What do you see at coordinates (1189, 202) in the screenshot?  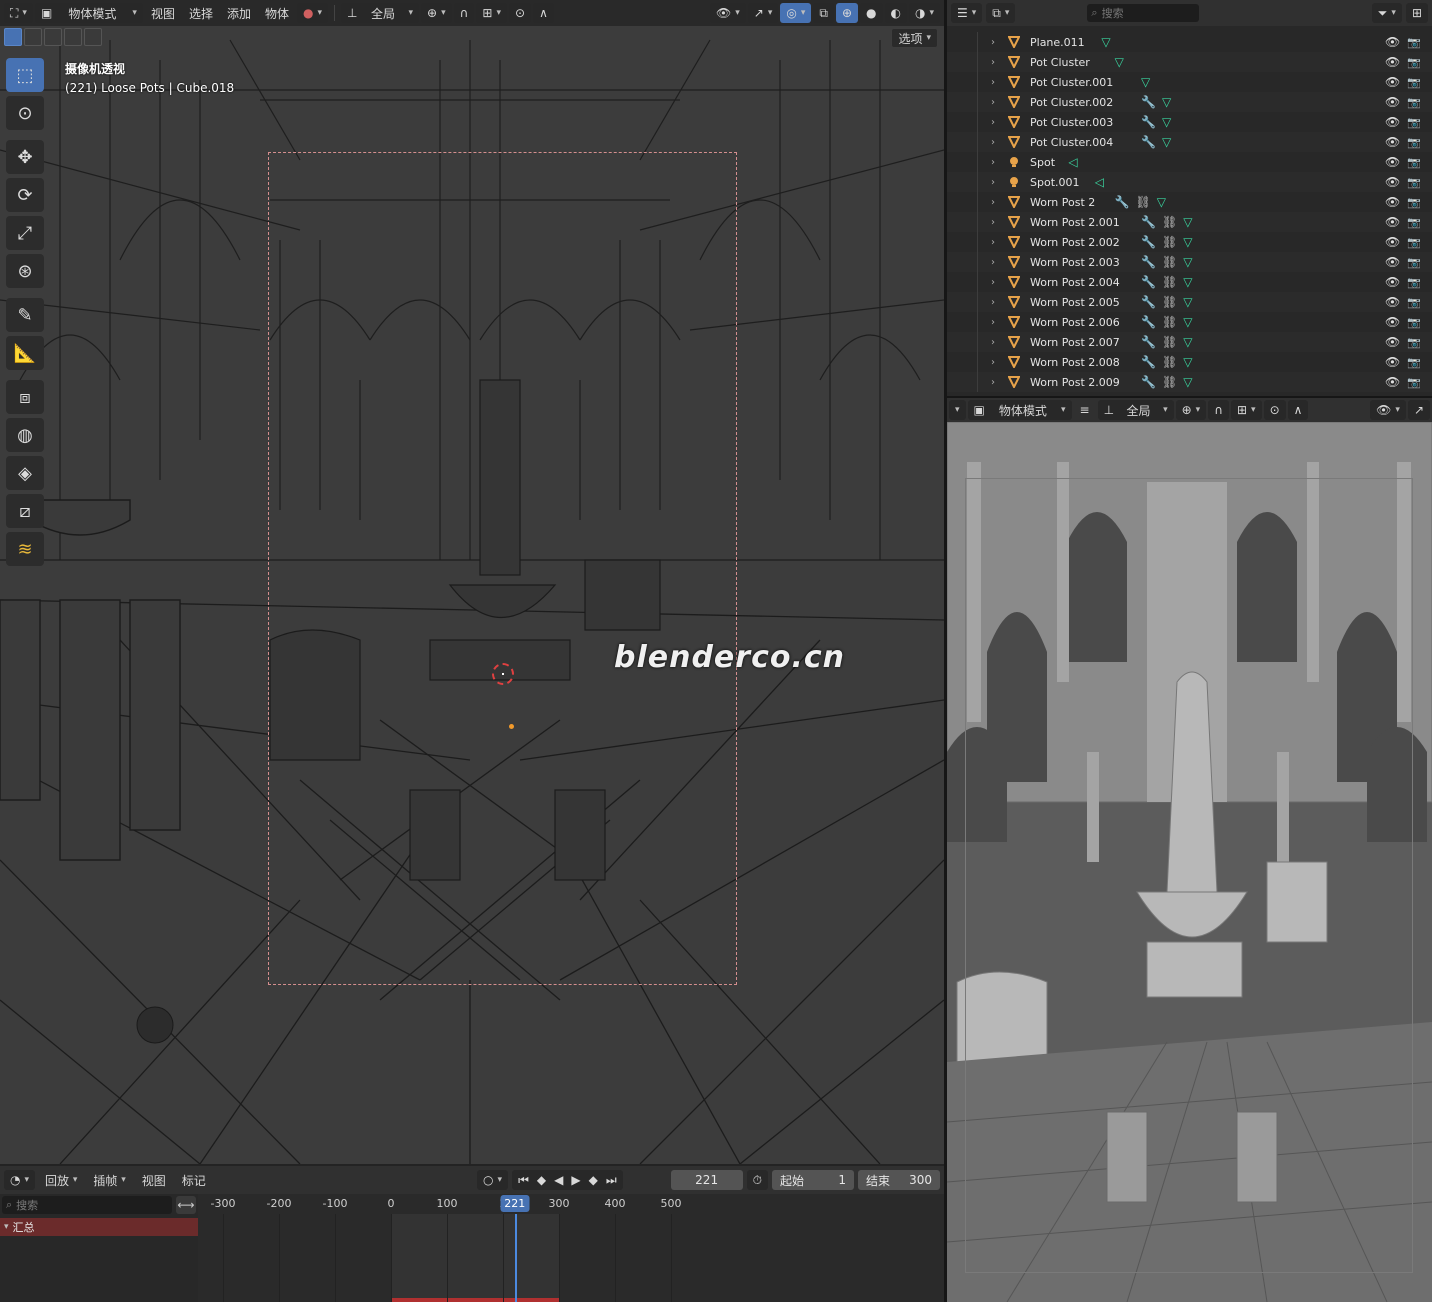 I see `outliner-row: › Worn Post 2 🔧 ⛓ ▽ 👁 📷` at bounding box center [1189, 202].